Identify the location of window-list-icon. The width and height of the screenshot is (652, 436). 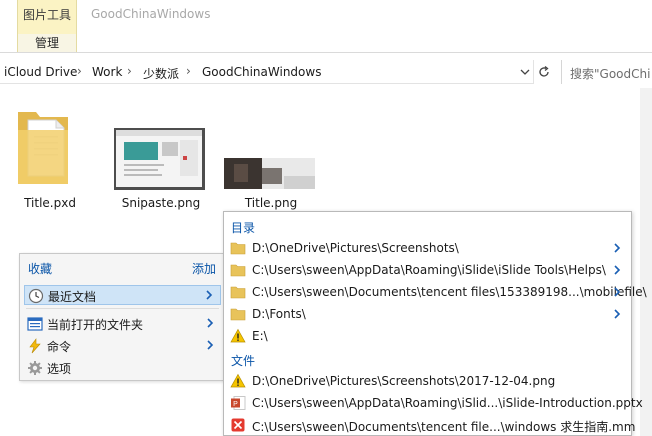
(35, 324).